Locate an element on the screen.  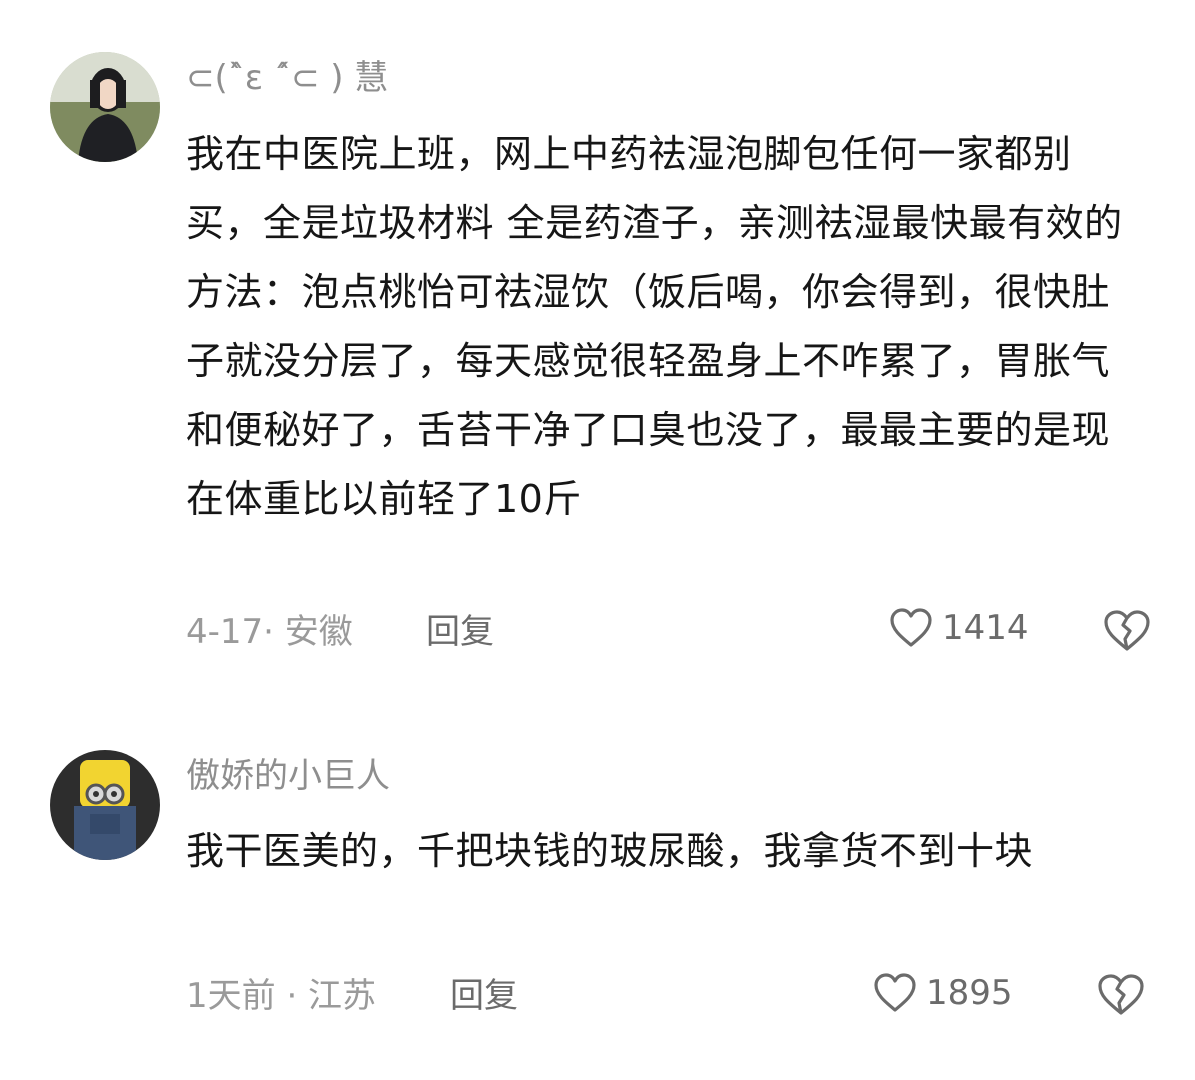
comment-text: 我干医美的，千把块钱的玻尿酸，我拿货不到十块 is located at coordinates (610, 851).